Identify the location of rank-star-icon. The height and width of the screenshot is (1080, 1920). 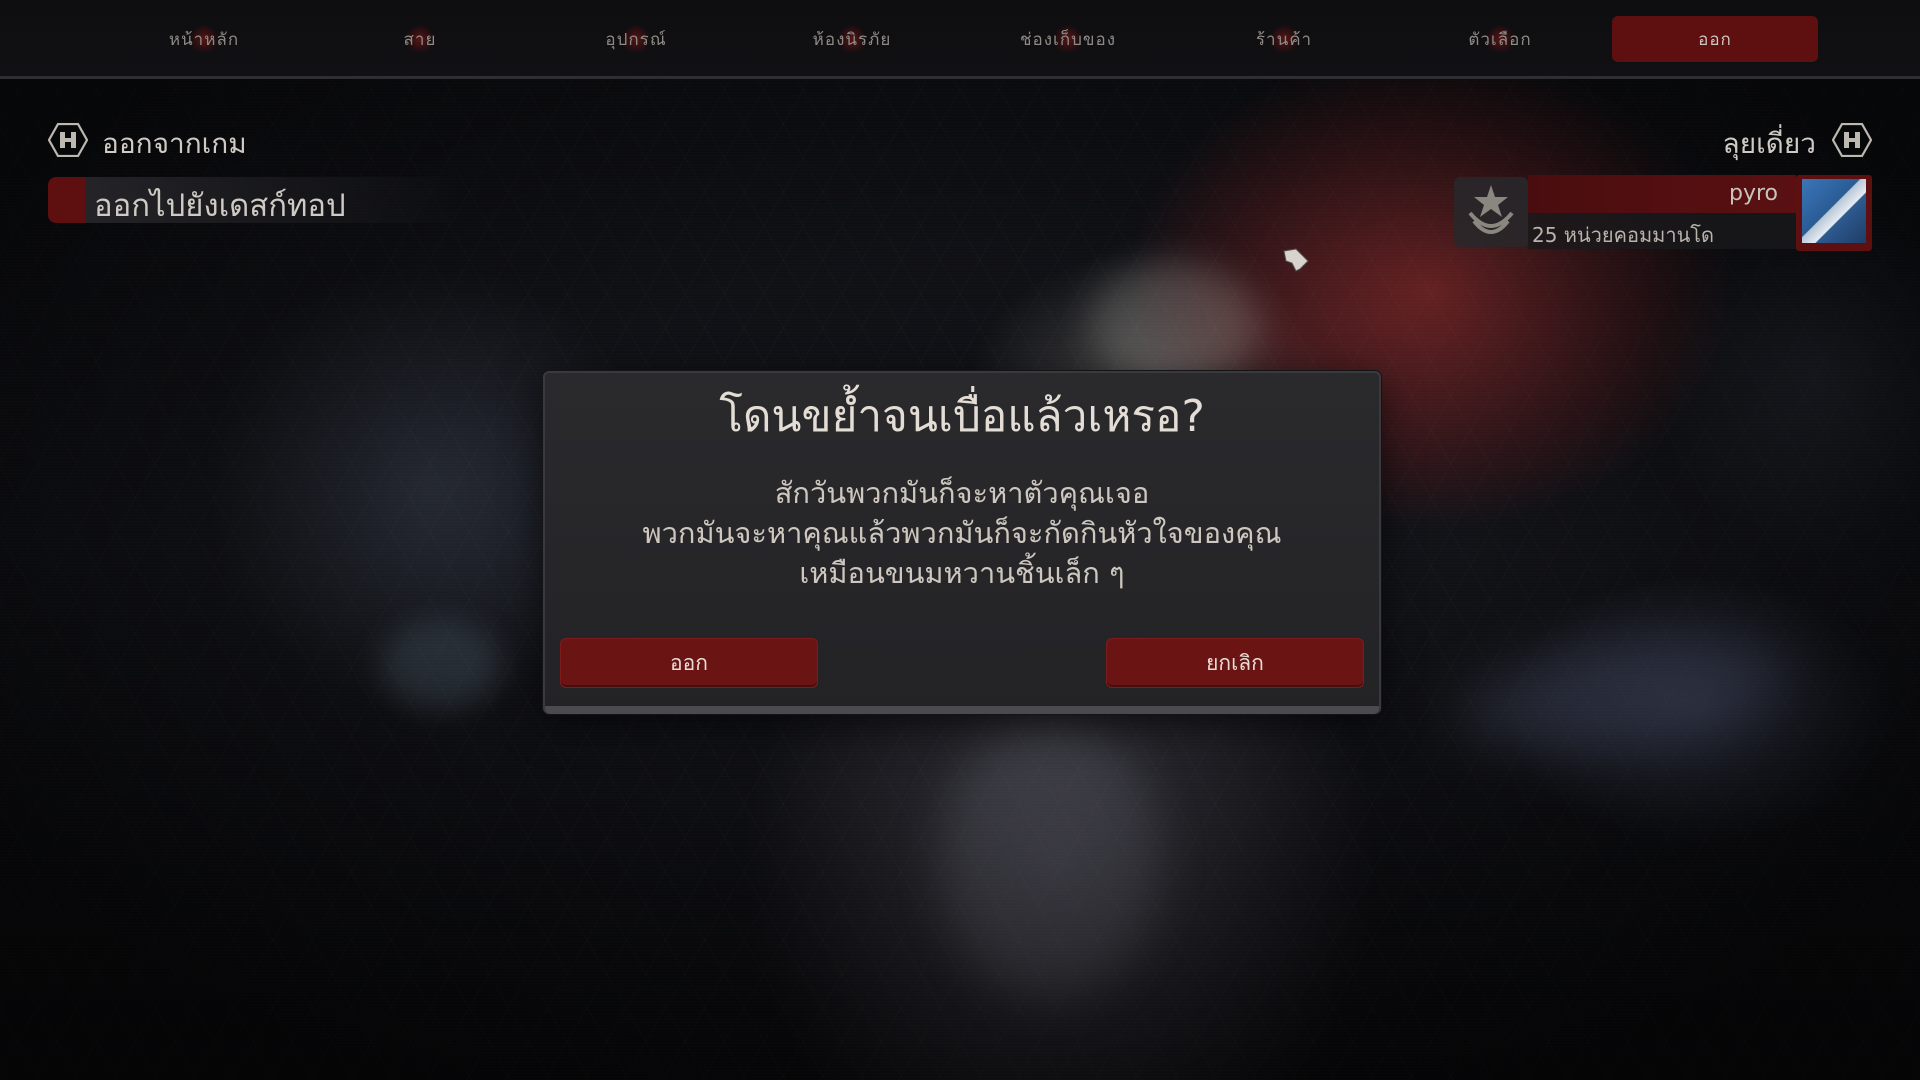
(1491, 209).